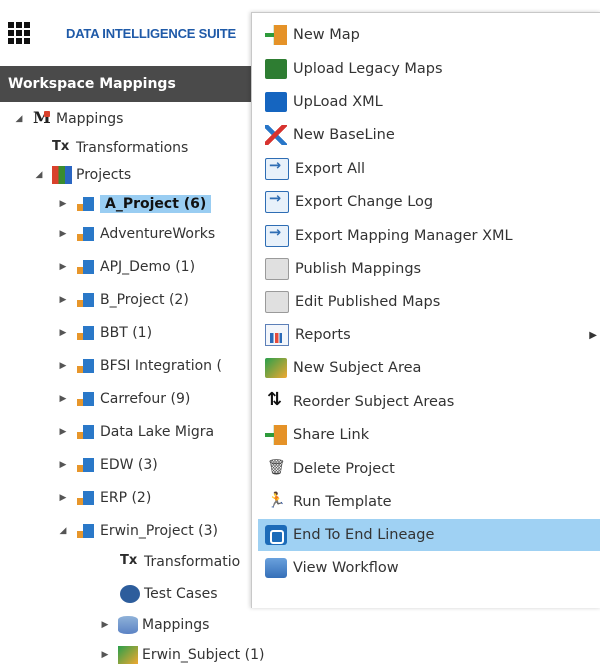  What do you see at coordinates (364, 535) in the screenshot?
I see `menu-item-label: End To End Lineage` at bounding box center [364, 535].